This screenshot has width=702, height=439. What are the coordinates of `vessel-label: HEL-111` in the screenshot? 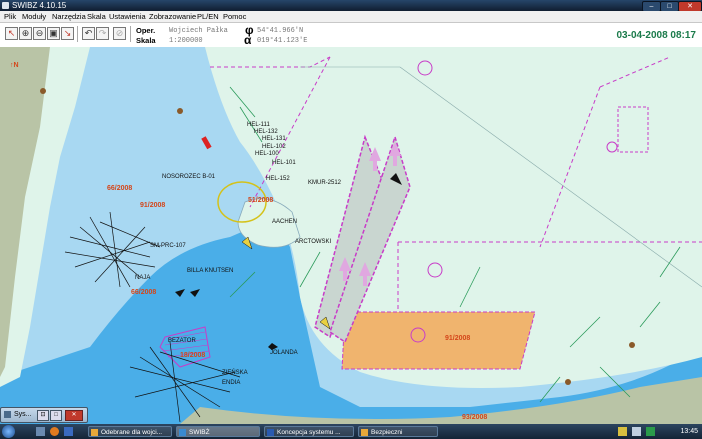 It's located at (258, 125).